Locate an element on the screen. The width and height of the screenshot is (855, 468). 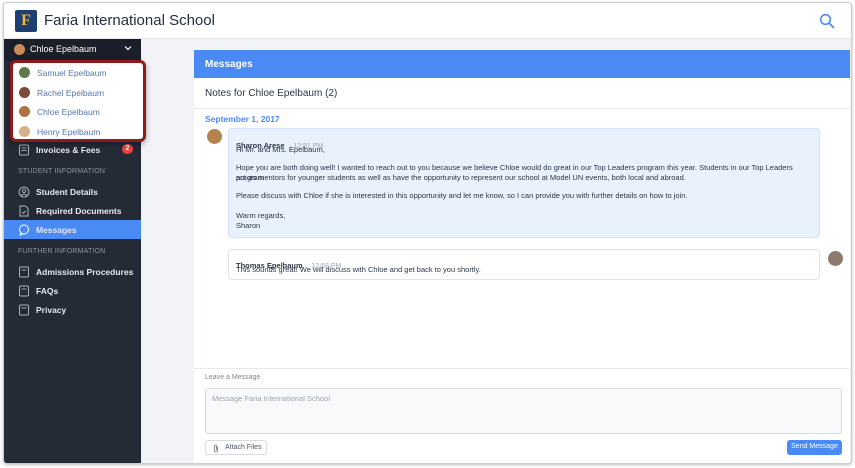
sidebar-item-label: FAQs is located at coordinates (47, 291).